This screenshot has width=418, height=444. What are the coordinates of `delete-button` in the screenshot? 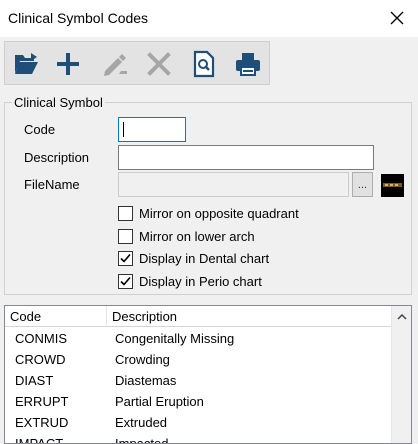 It's located at (159, 64).